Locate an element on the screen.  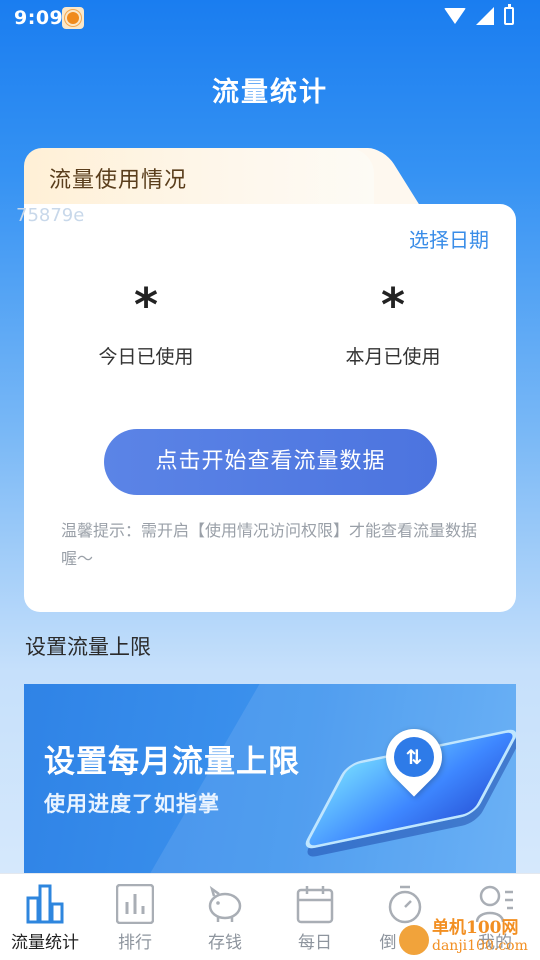
tab-savings: 存钱 is located at coordinates (225, 917).